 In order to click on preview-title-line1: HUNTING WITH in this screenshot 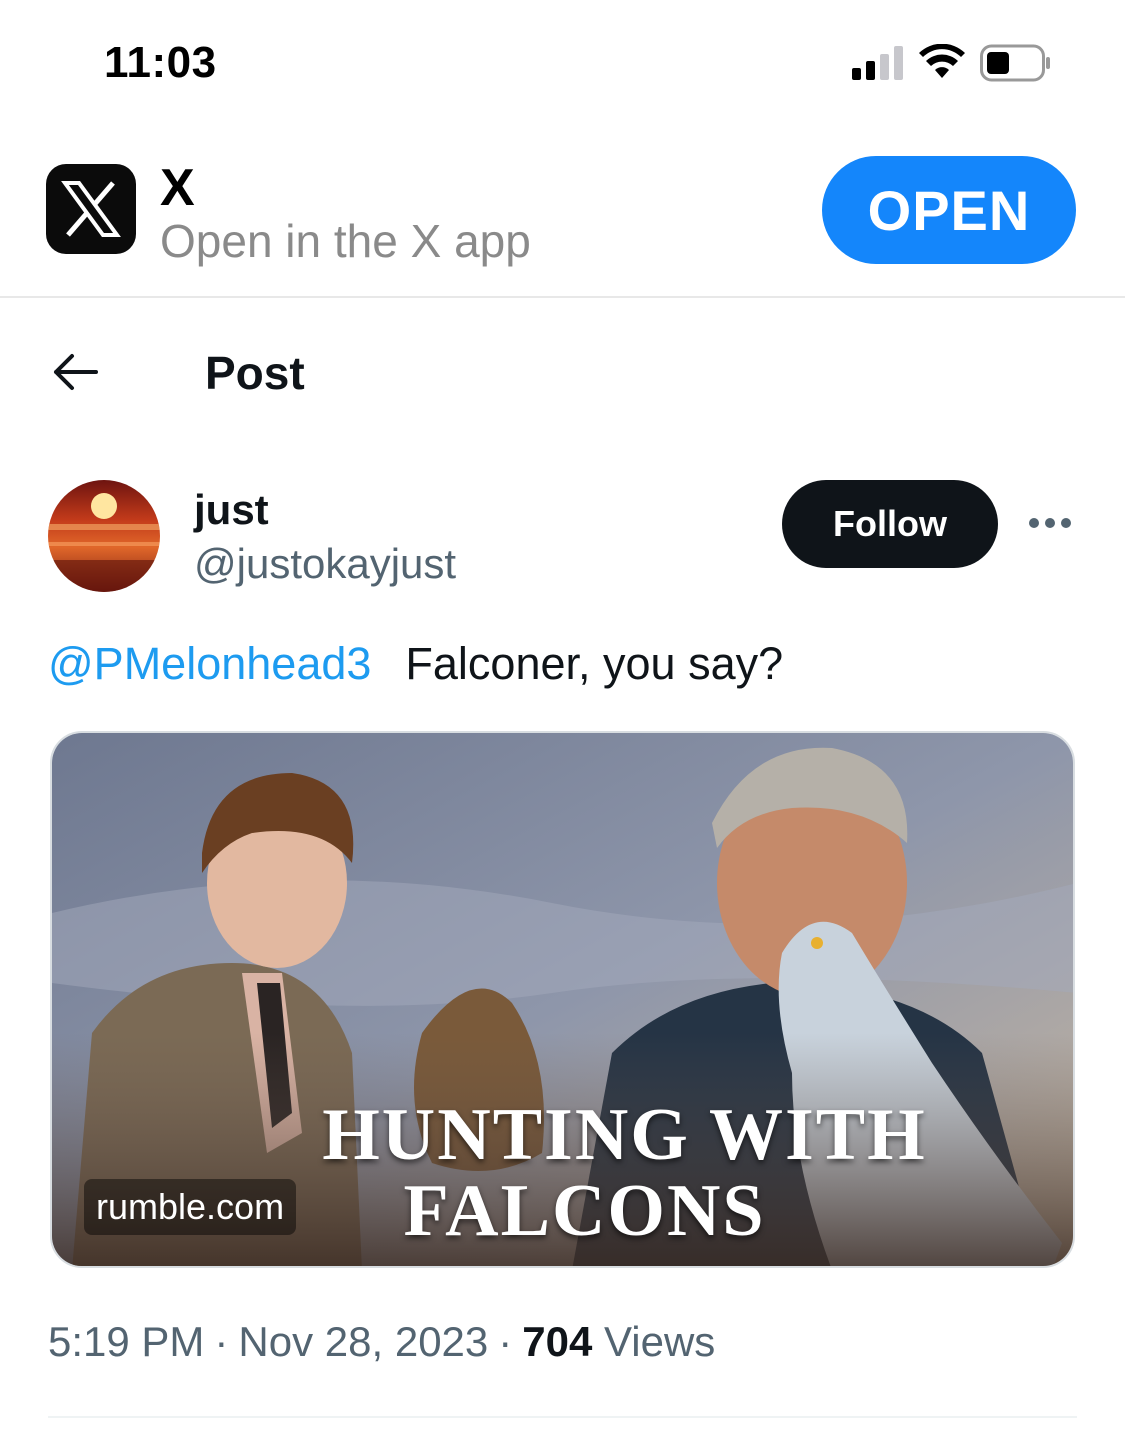, I will do `click(624, 1135)`.